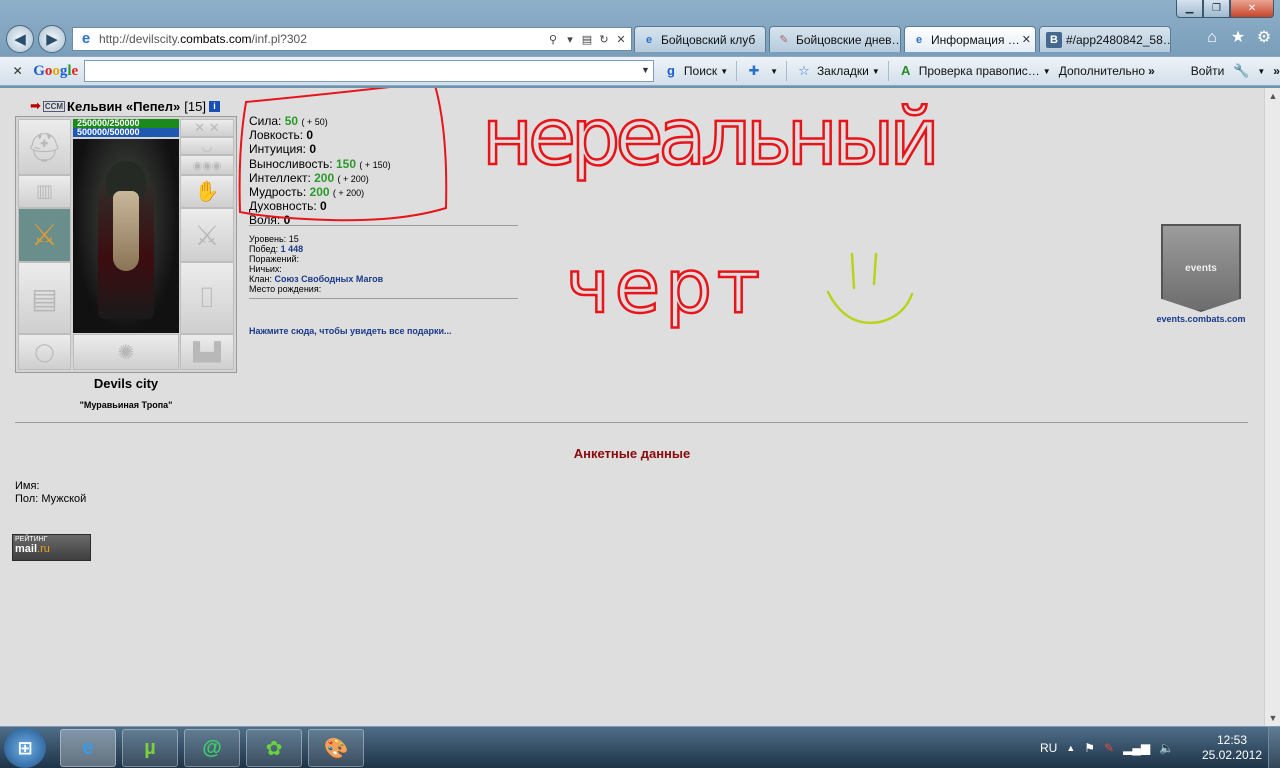 The width and height of the screenshot is (1280, 768). What do you see at coordinates (207, 235) in the screenshot?
I see `offhand-slot: ⚔` at bounding box center [207, 235].